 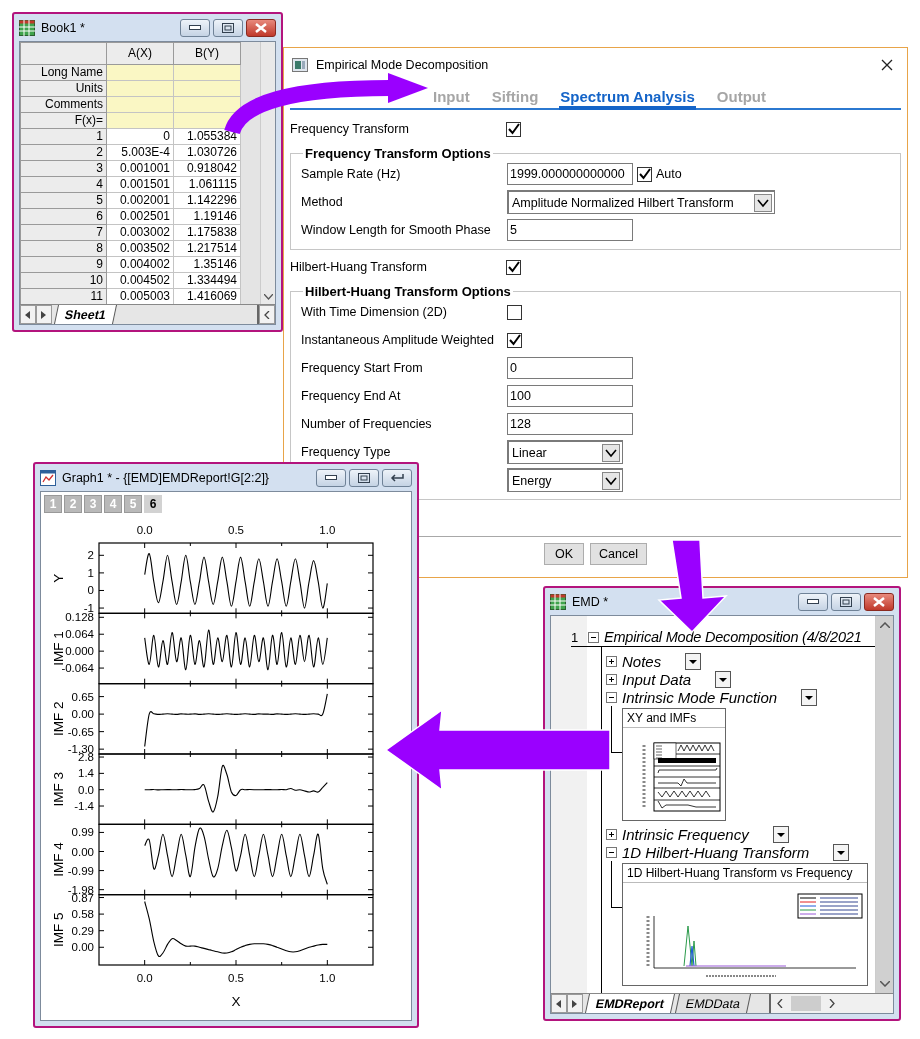 What do you see at coordinates (565, 452) in the screenshot?
I see `dropdown: Linear` at bounding box center [565, 452].